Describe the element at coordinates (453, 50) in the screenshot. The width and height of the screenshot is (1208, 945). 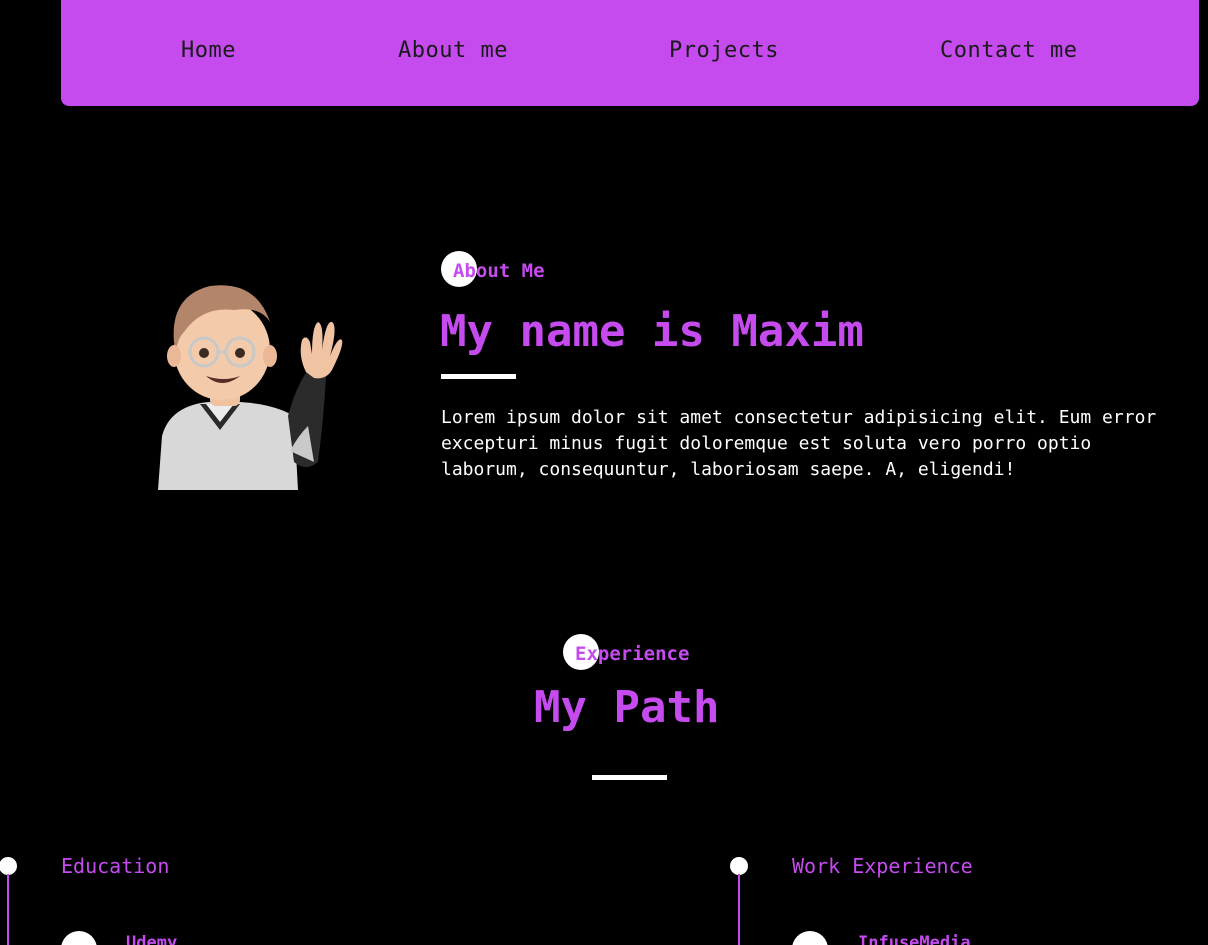
I see `nav-link-about-me: About me` at that location.